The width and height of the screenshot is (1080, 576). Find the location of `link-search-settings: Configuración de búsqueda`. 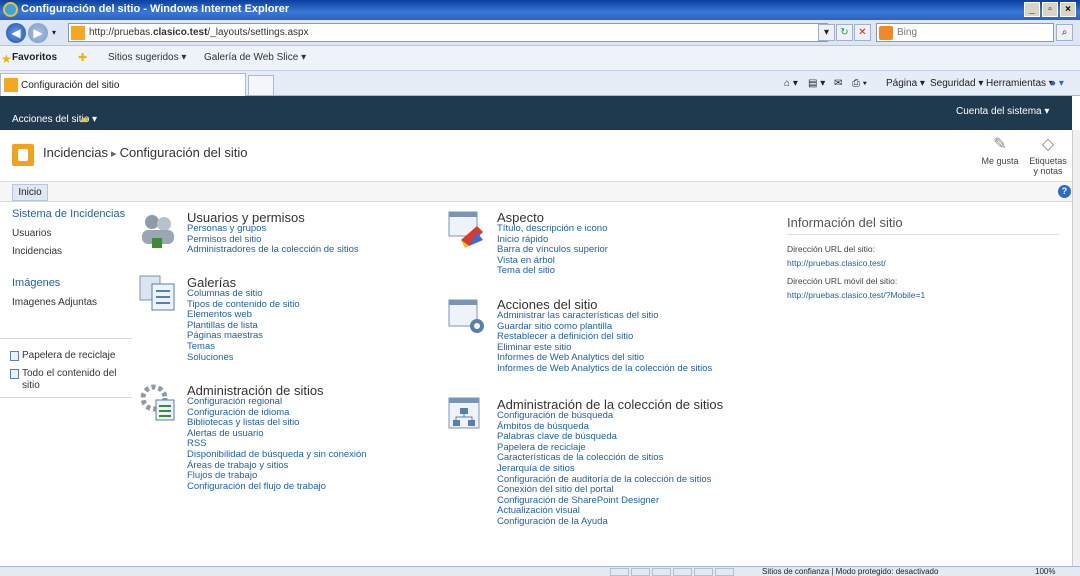

link-search-settings: Configuración de búsqueda is located at coordinates (604, 416).